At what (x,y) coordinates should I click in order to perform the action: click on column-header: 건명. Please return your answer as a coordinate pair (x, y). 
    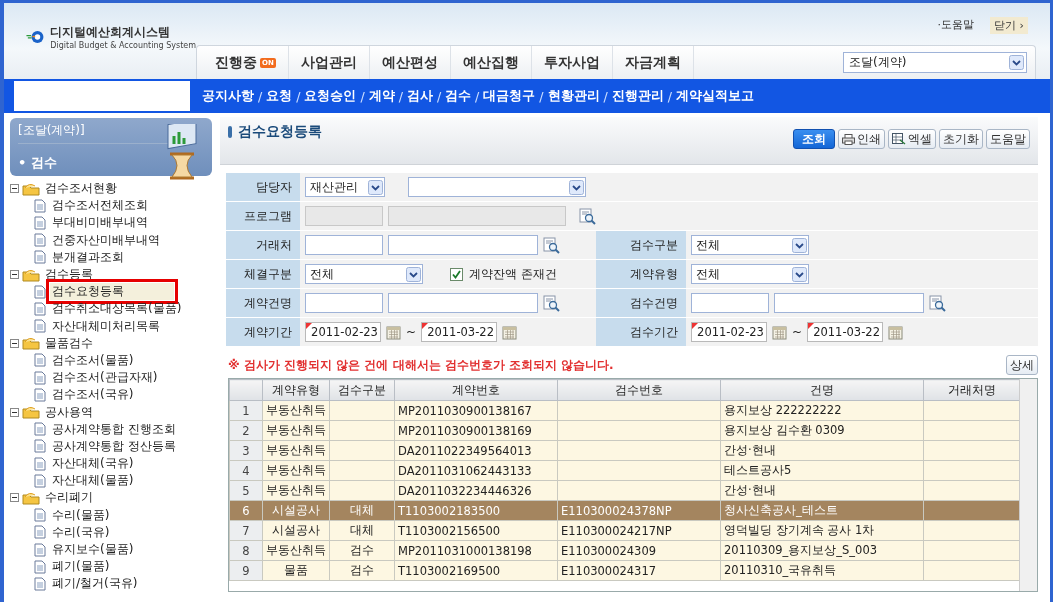
    Looking at the image, I should click on (822, 390).